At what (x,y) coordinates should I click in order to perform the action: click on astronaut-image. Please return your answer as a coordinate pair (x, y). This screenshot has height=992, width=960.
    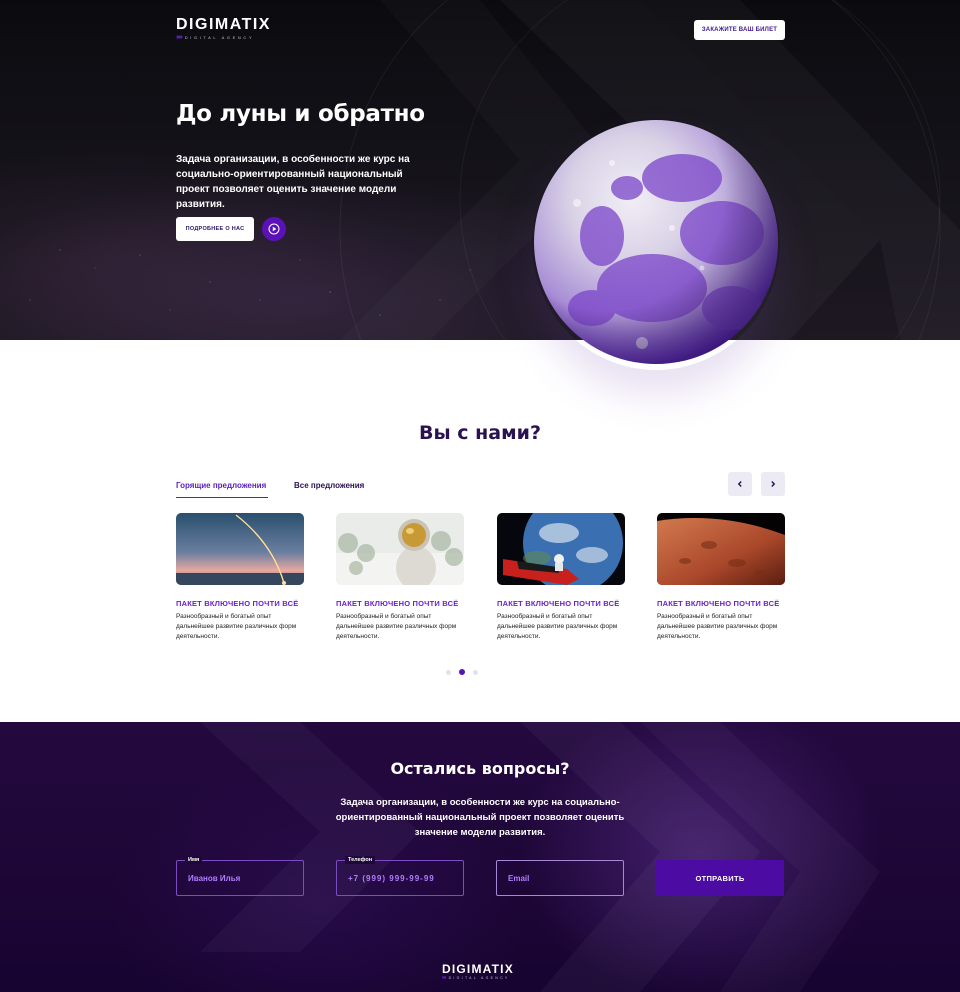
    Looking at the image, I should click on (400, 549).